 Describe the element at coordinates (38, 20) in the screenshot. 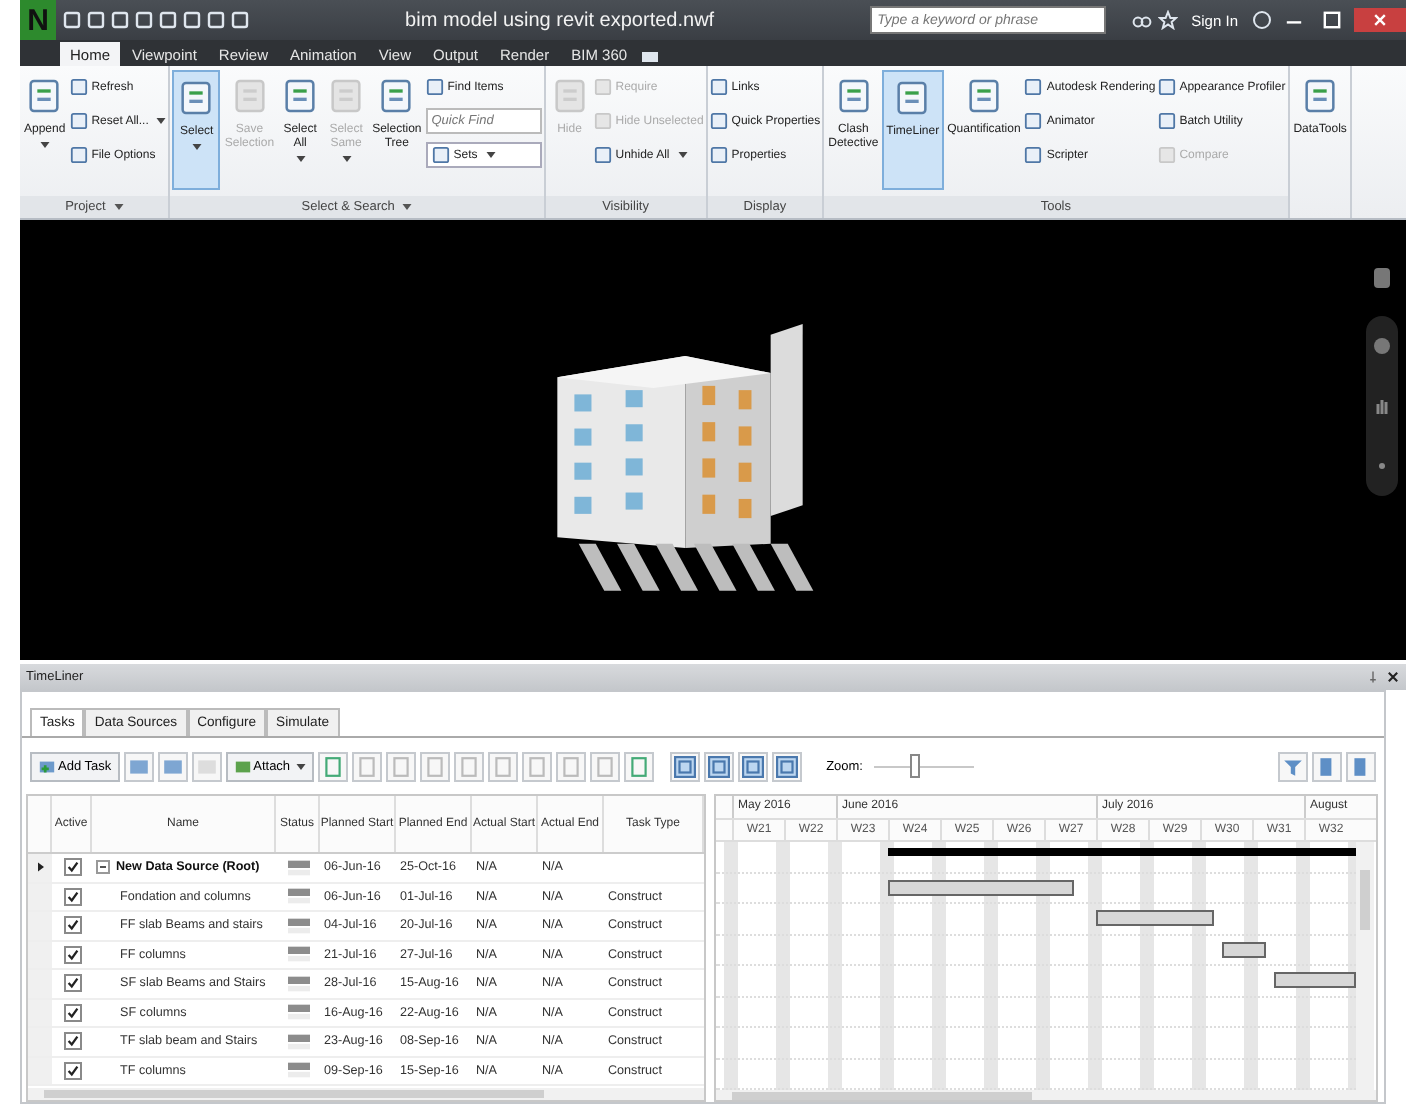

I see `app-logo: N` at that location.